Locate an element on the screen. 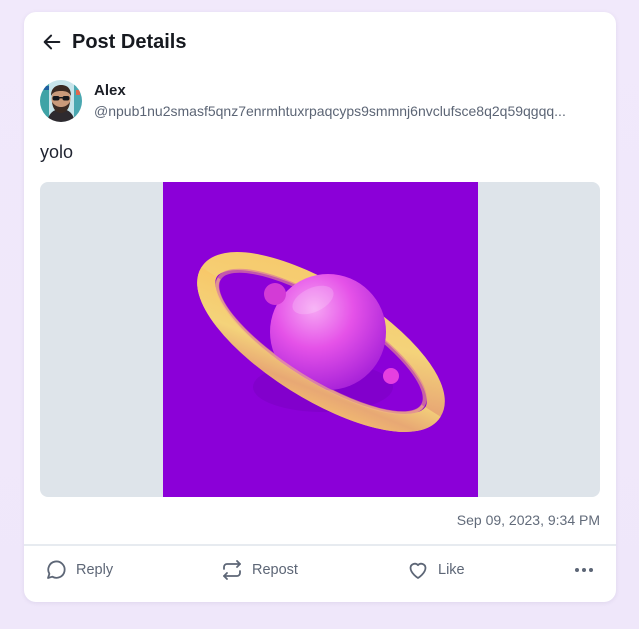 The image size is (639, 629). author-name: Alex is located at coordinates (110, 90).